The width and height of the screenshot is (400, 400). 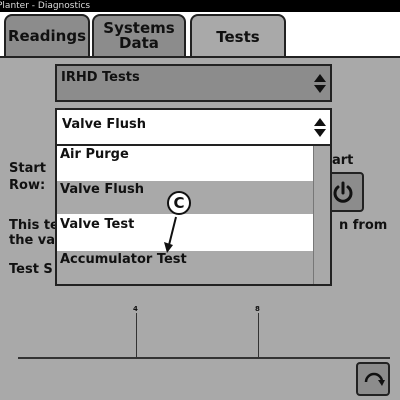 I want to click on window-title: Planter - Diagnostics, so click(x=45, y=6).